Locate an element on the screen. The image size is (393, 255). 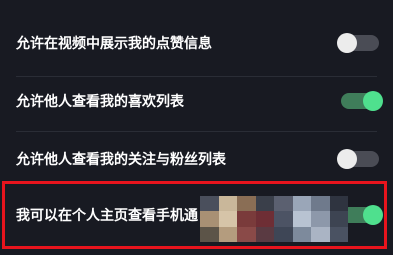
divider is located at coordinates (196, 131).